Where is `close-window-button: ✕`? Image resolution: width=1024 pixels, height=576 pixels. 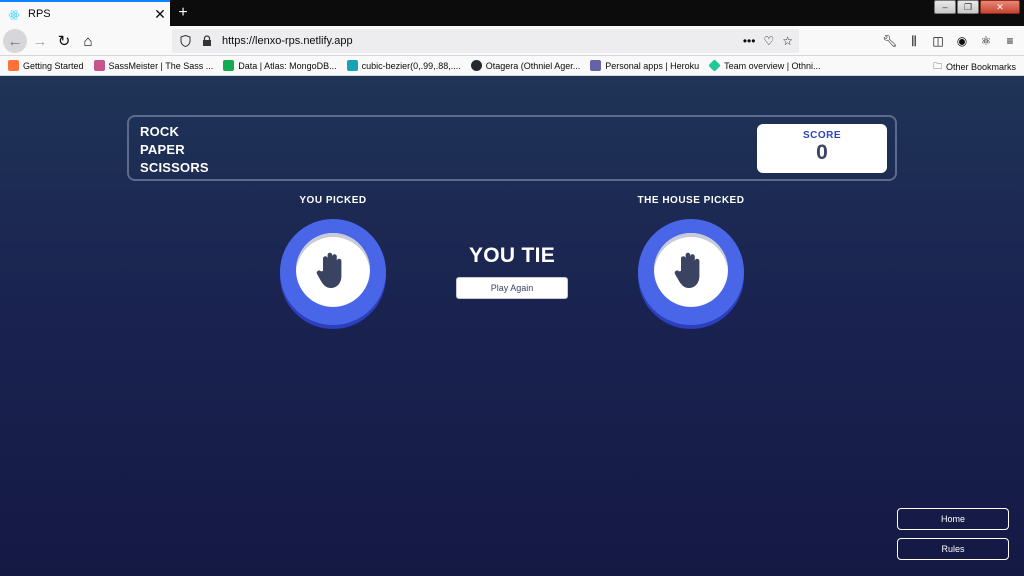 close-window-button: ✕ is located at coordinates (1000, 7).